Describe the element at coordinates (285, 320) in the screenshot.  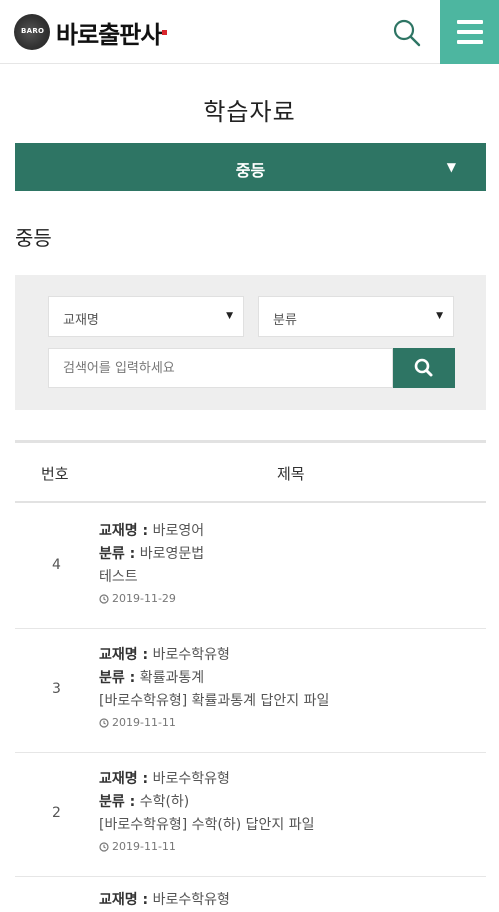
I see `category-select-value: 분류` at that location.